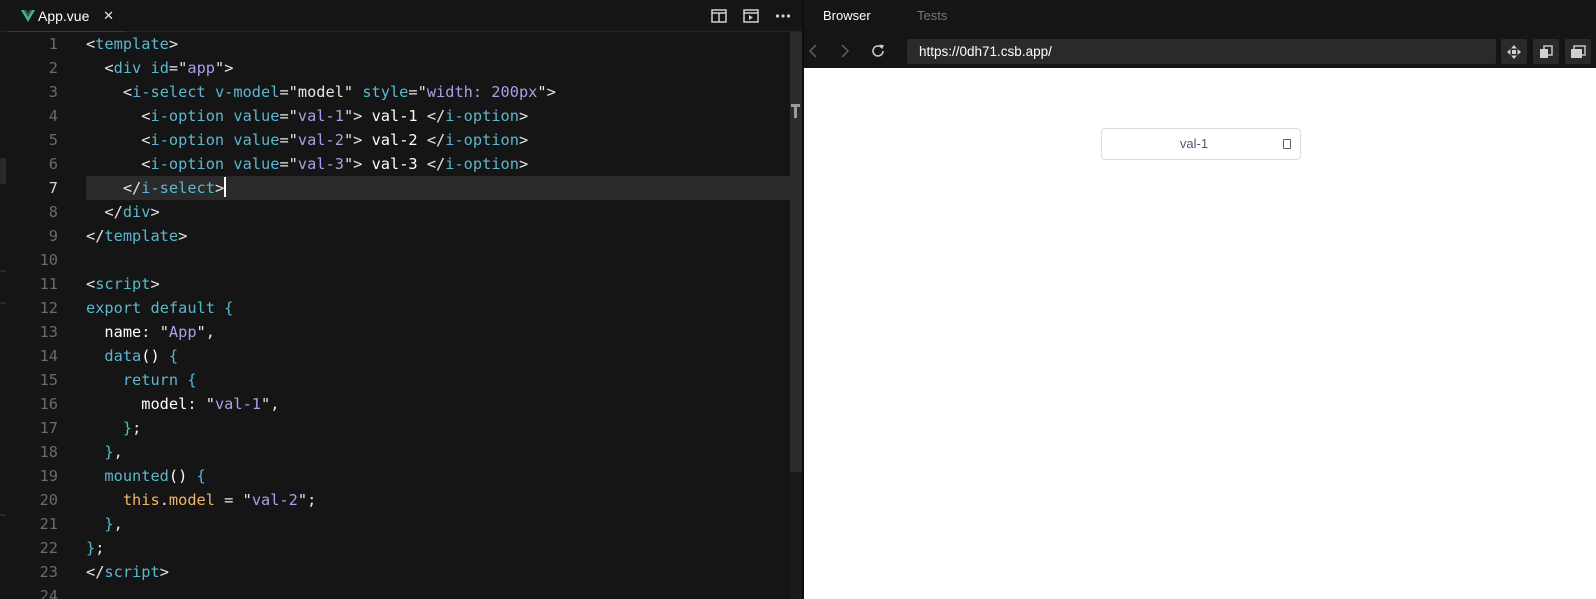 The width and height of the screenshot is (1596, 599). What do you see at coordinates (210, 332) in the screenshot?
I see `code-token: ,` at bounding box center [210, 332].